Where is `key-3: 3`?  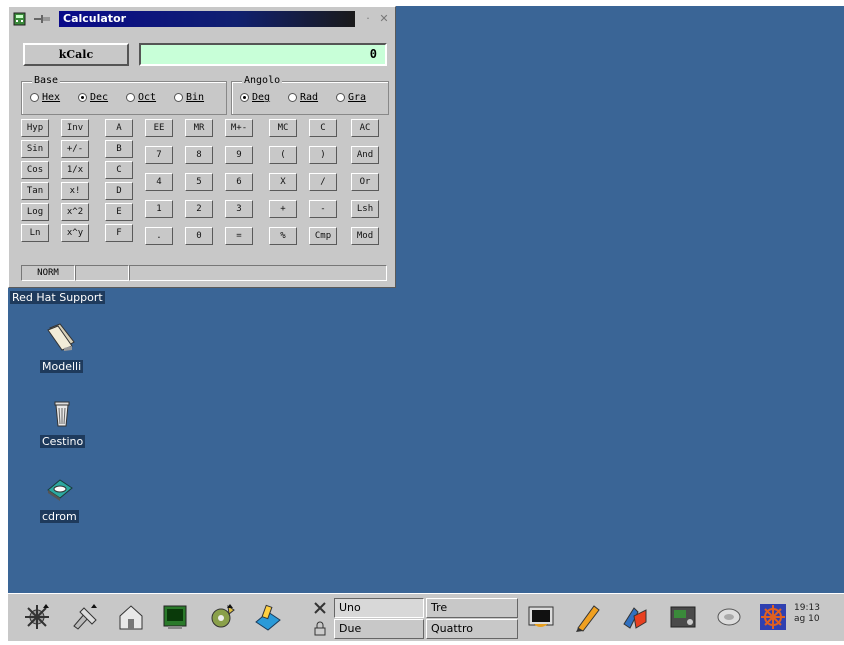 key-3: 3 is located at coordinates (239, 209).